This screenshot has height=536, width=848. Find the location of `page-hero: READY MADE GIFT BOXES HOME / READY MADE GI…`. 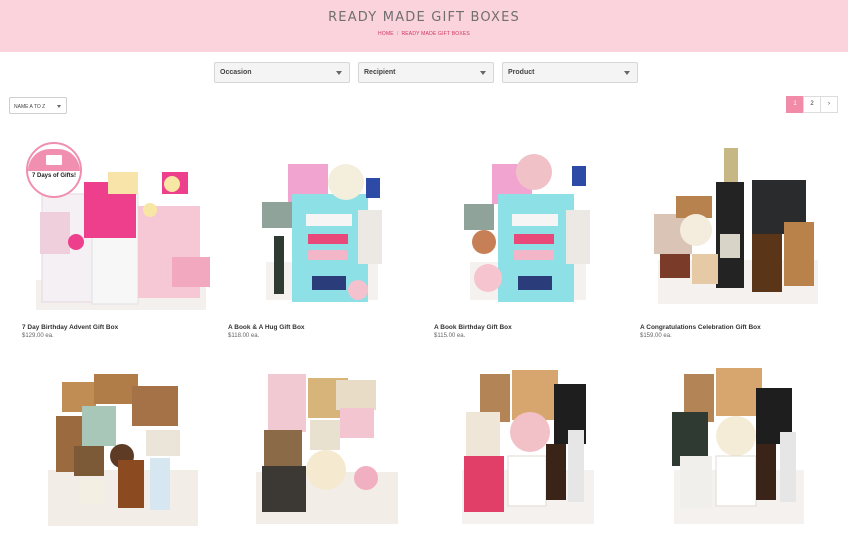

page-hero: READY MADE GIFT BOXES HOME / READY MADE GI… is located at coordinates (424, 26).